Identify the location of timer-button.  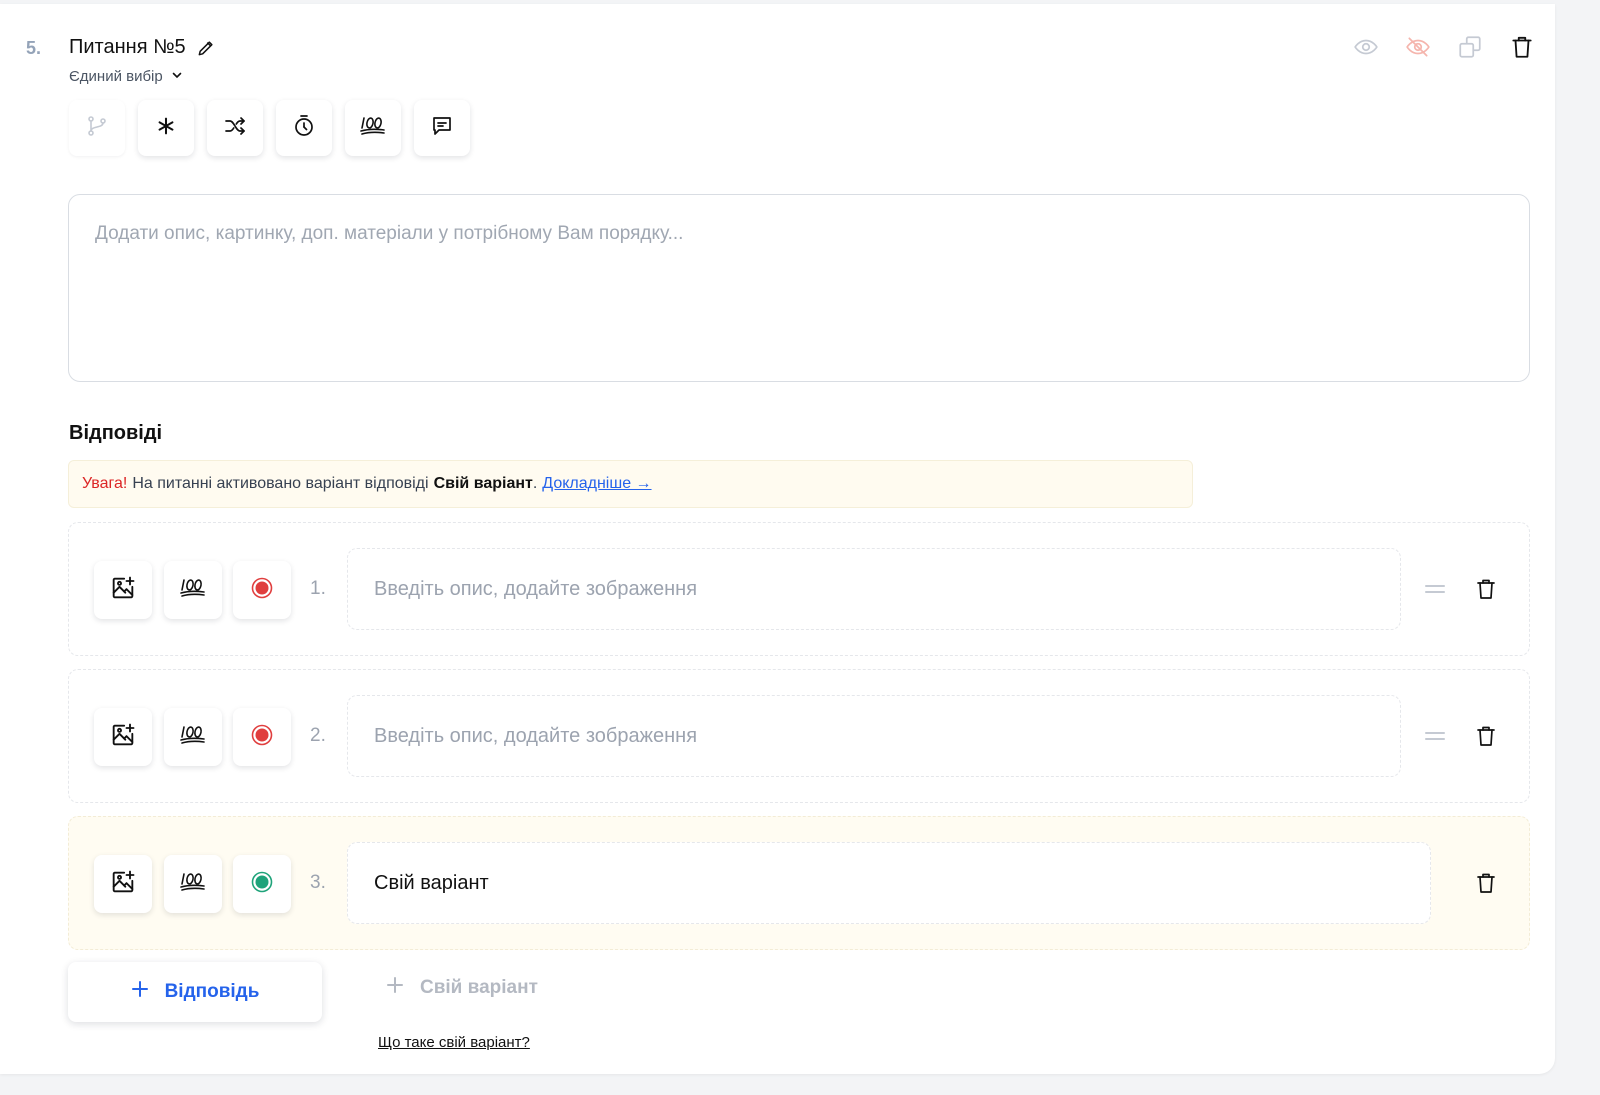
(304, 128).